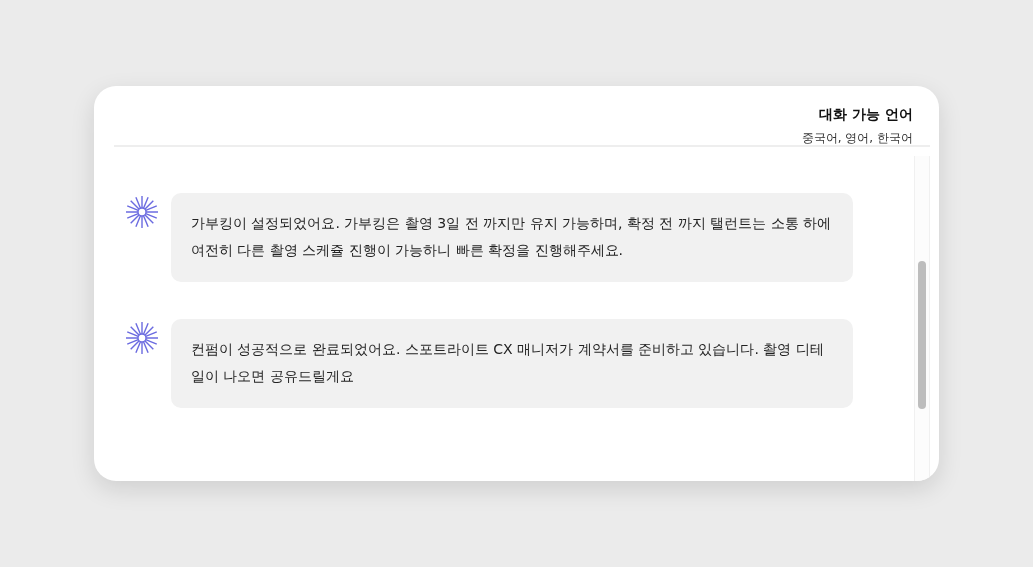 This screenshot has height=567, width=1033. I want to click on languages-text: 중국어, 영어, 한국어, so click(857, 138).